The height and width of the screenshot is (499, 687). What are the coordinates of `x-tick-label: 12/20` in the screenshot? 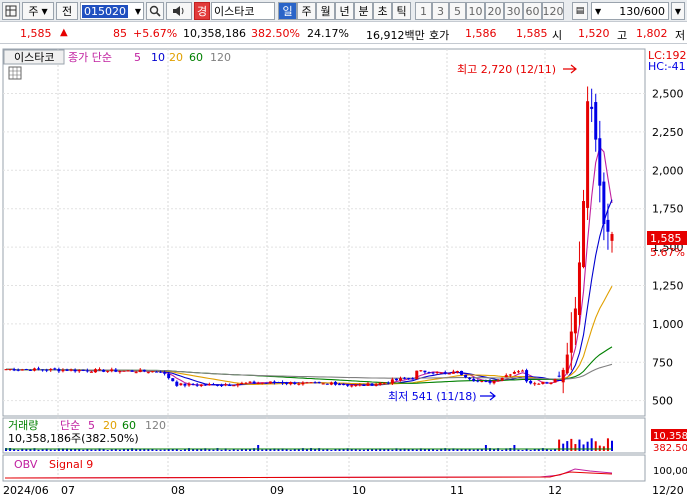 It's located at (668, 490).